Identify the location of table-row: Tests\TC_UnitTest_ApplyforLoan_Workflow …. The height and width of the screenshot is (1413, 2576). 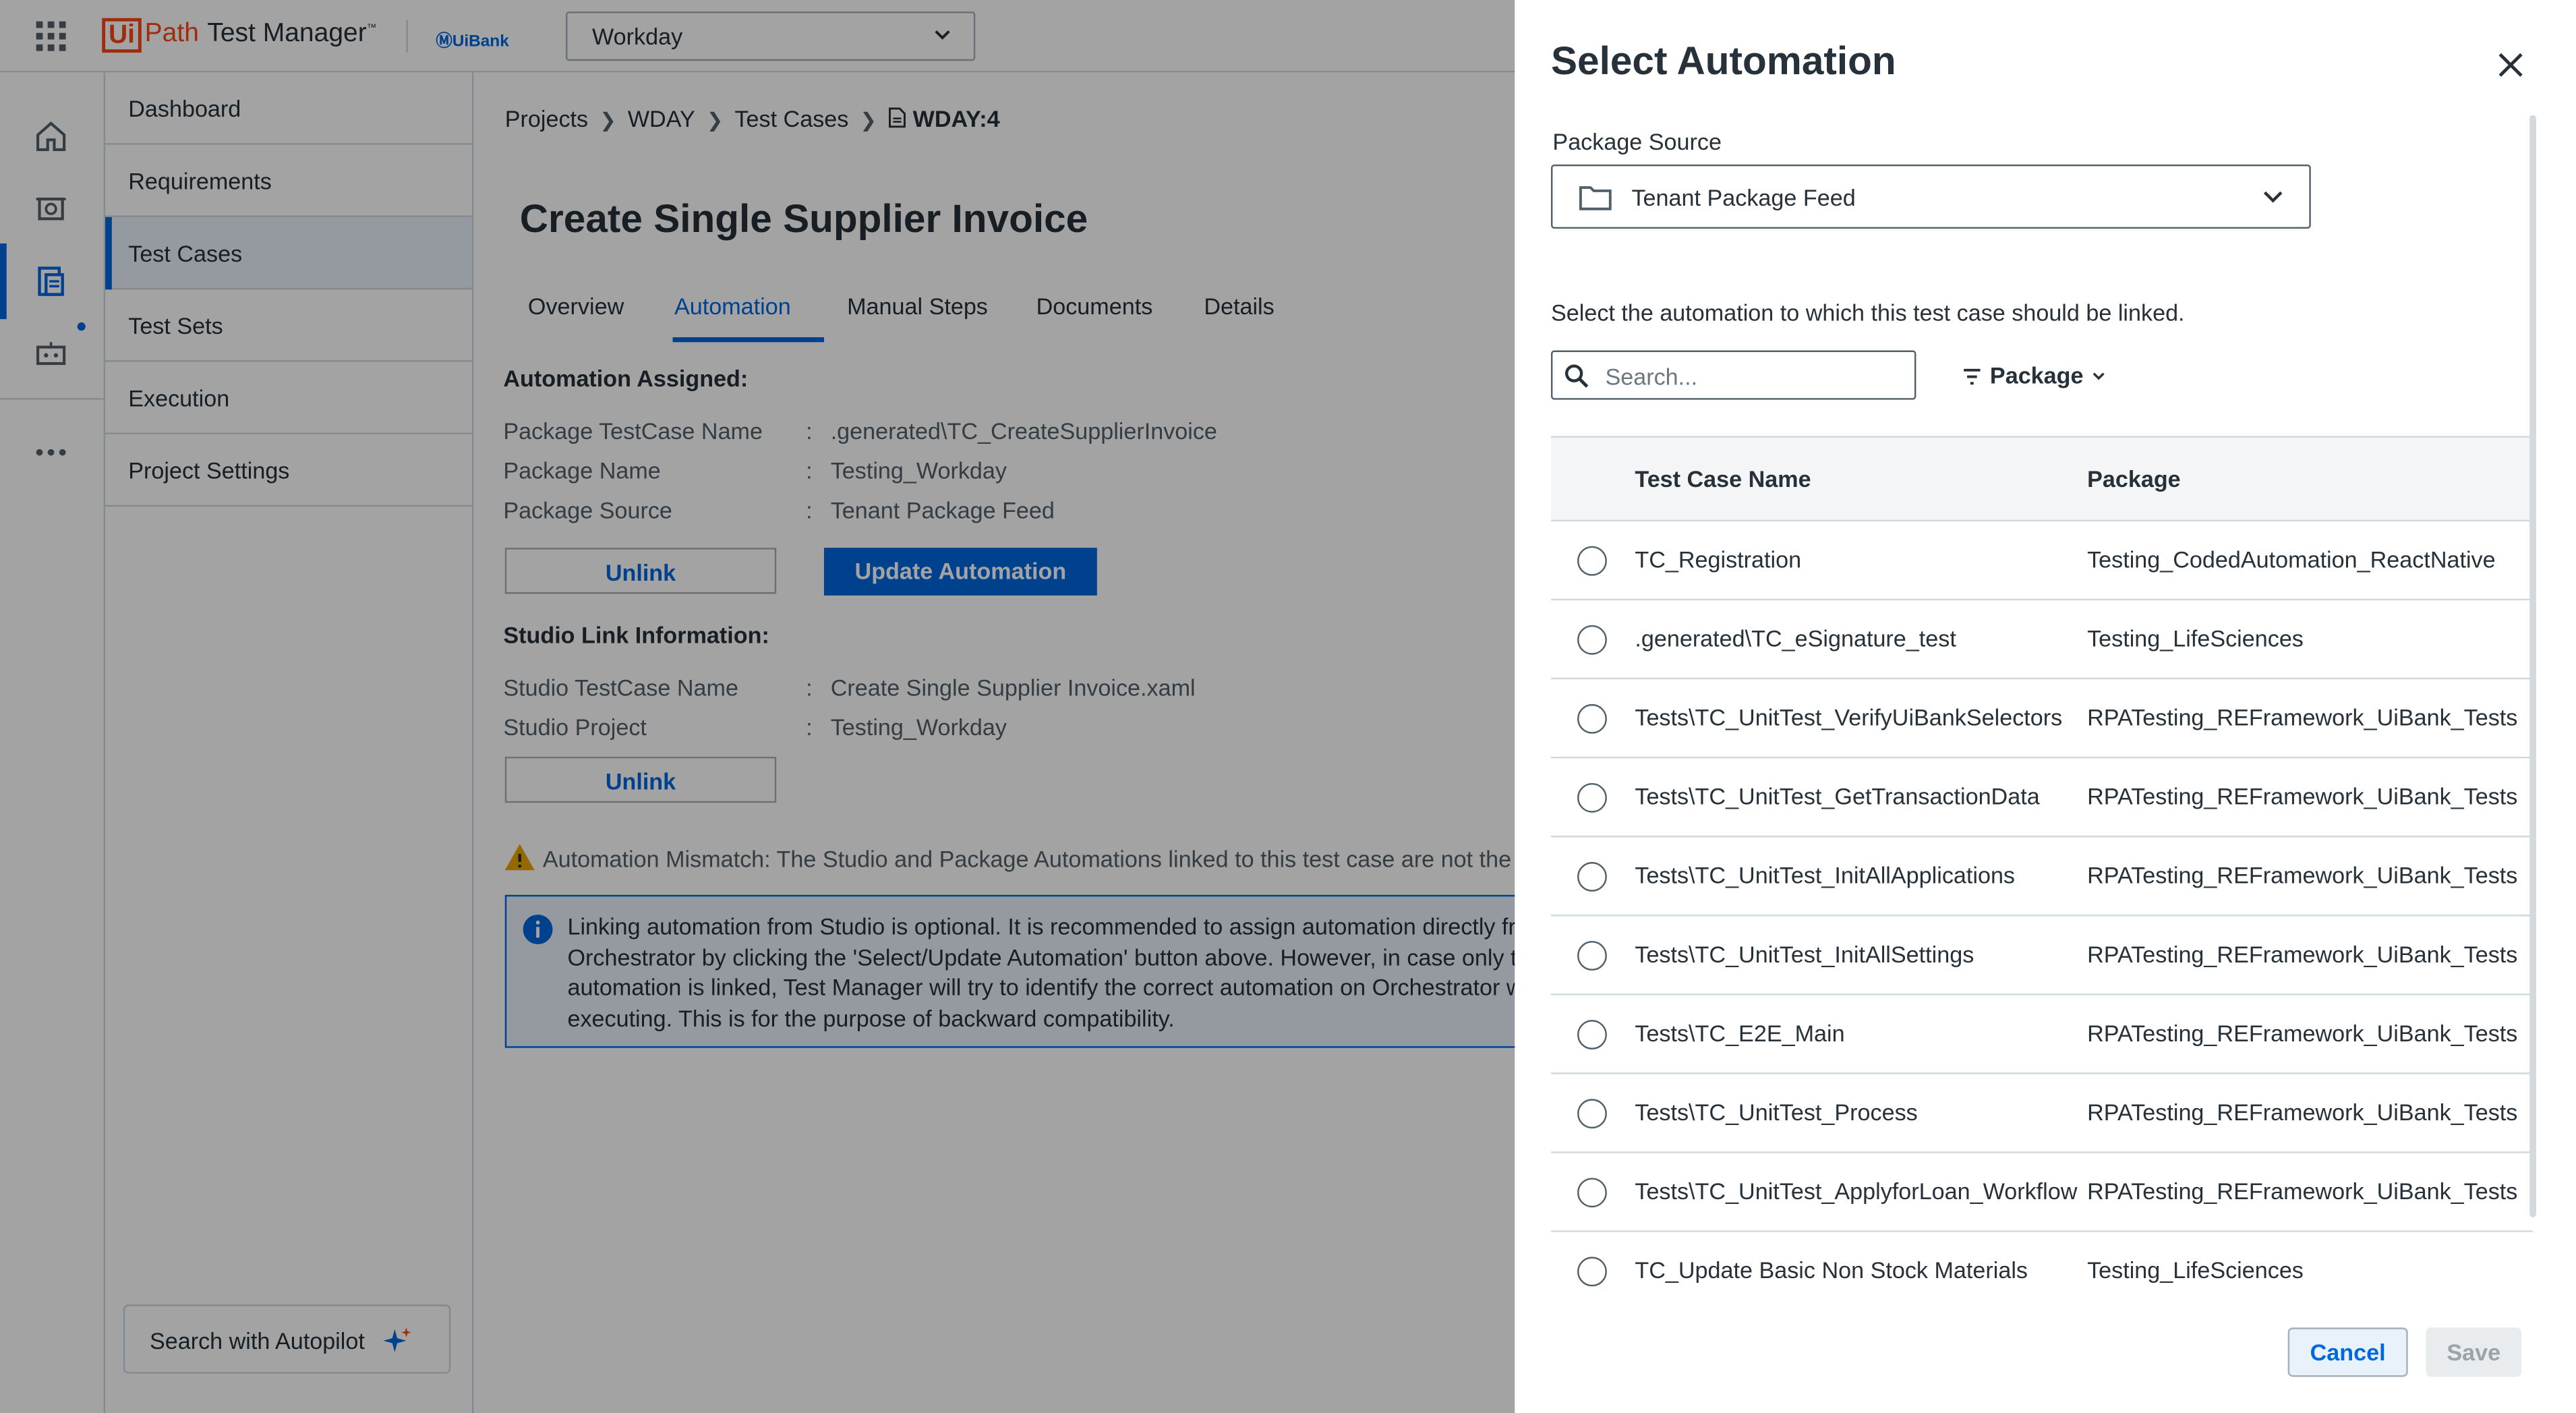
(2042, 1192).